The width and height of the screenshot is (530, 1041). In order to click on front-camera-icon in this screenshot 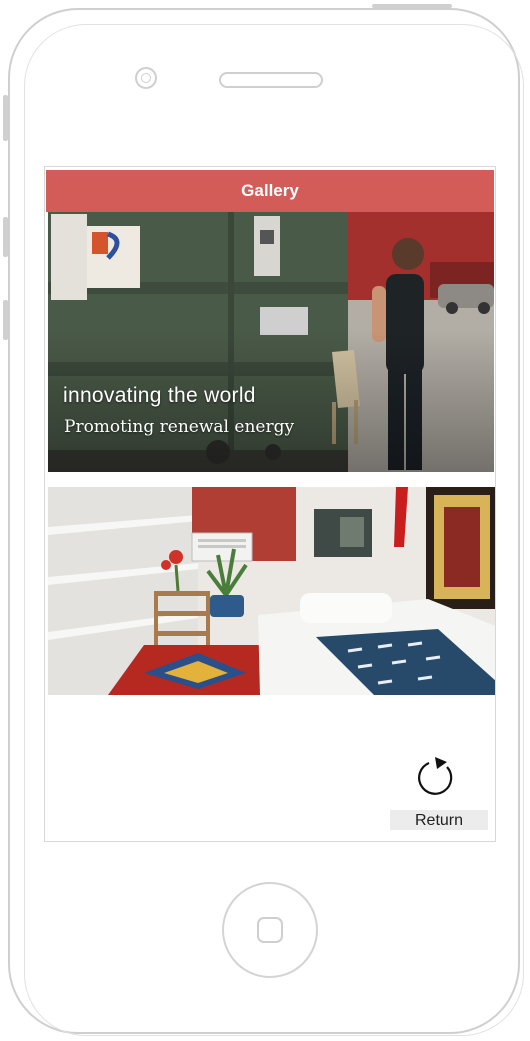, I will do `click(146, 78)`.